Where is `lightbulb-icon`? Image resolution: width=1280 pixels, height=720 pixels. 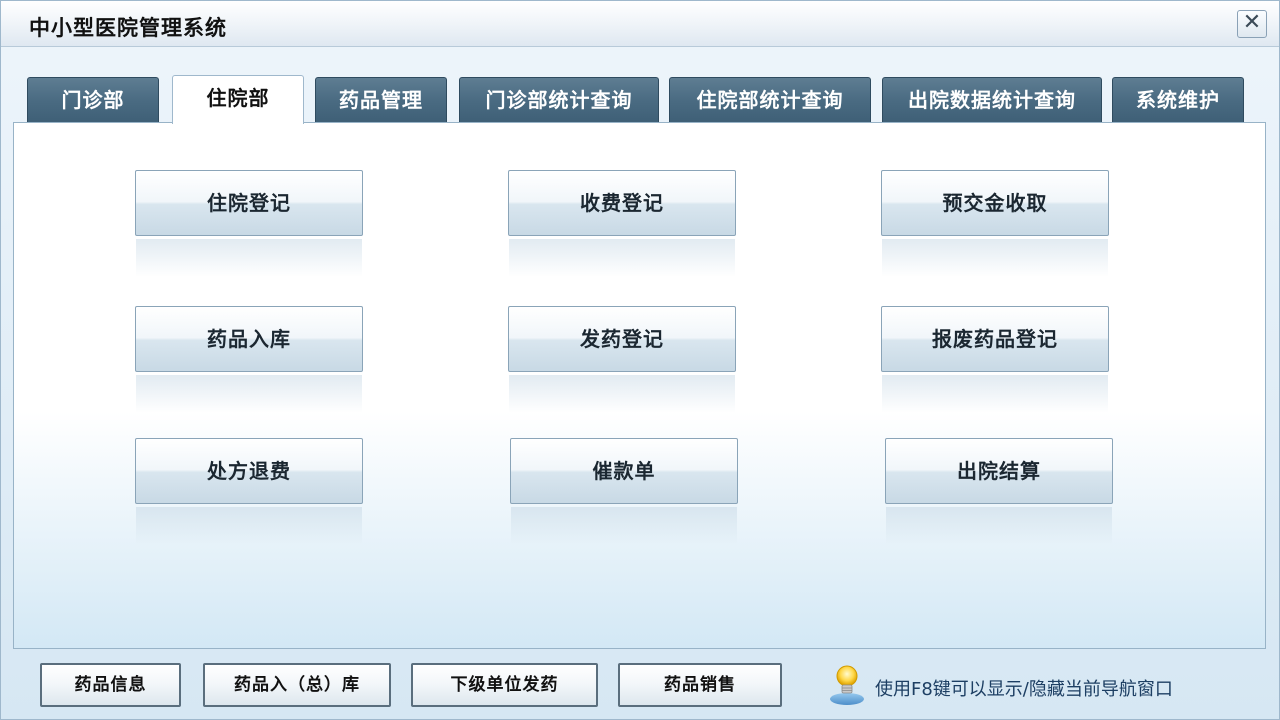 lightbulb-icon is located at coordinates (847, 685).